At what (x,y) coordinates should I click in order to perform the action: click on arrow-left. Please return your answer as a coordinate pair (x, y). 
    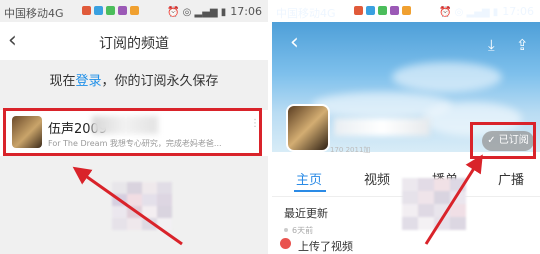
    Looking at the image, I should click on (127, 206).